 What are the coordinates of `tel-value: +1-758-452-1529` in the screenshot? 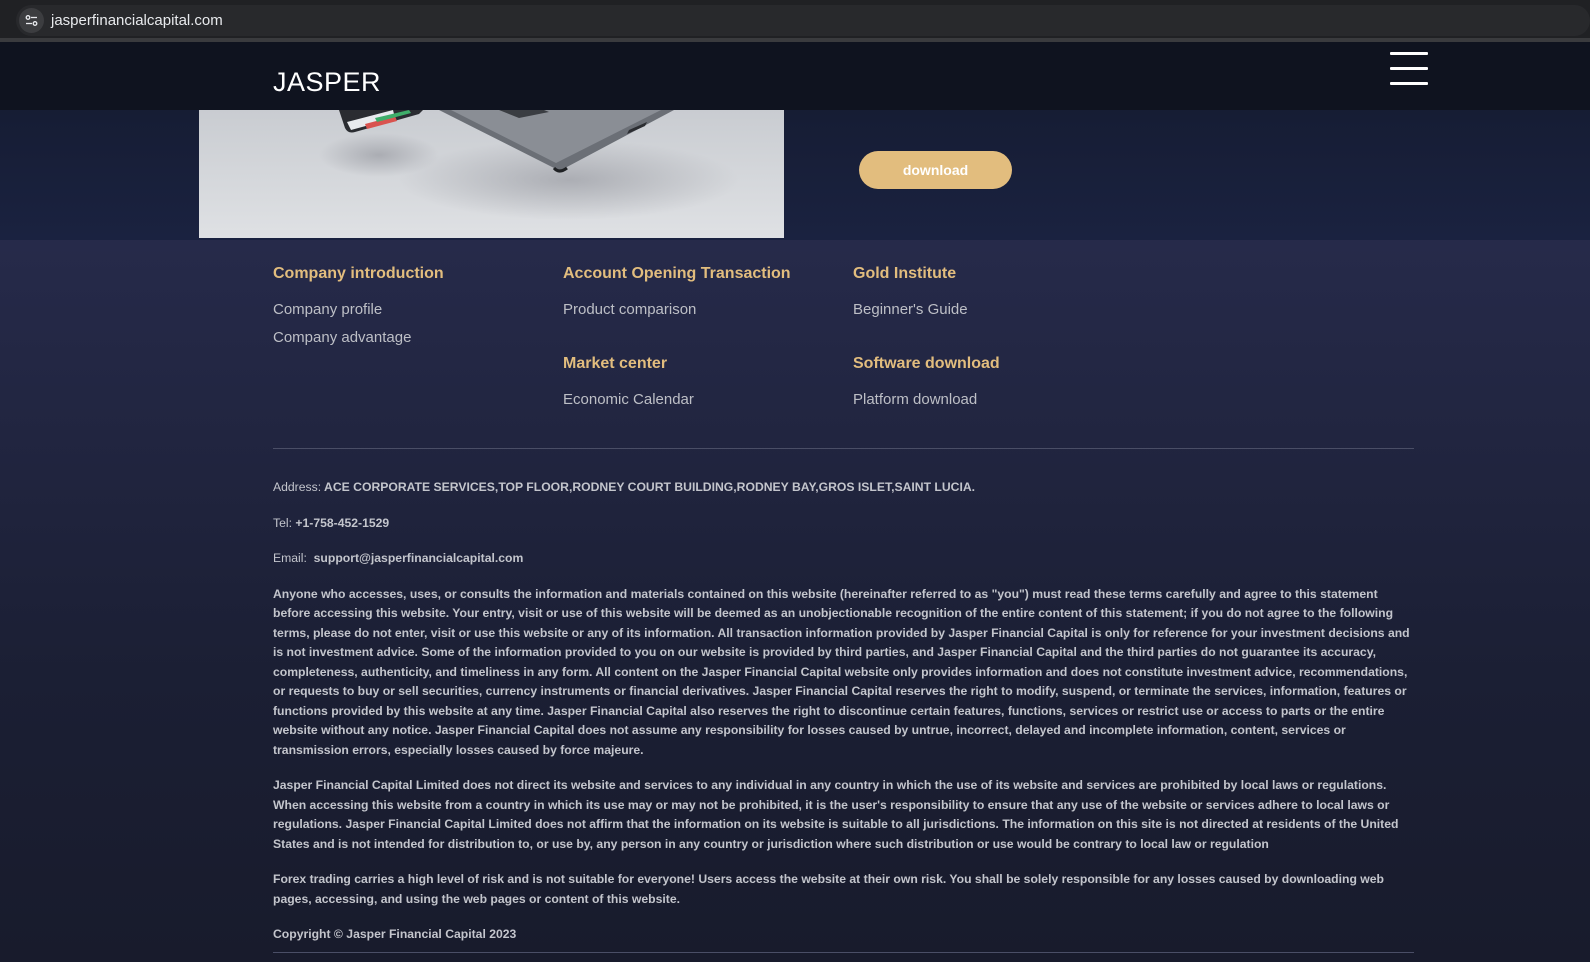 It's located at (342, 523).